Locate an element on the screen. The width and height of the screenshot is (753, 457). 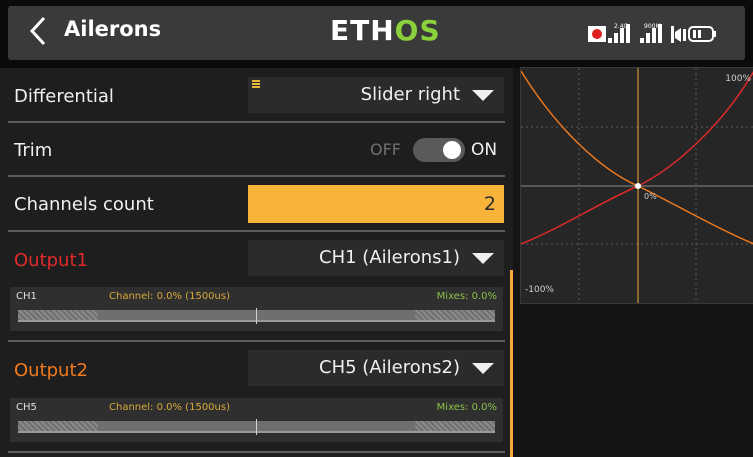
channels-count-field: 2 is located at coordinates (376, 204).